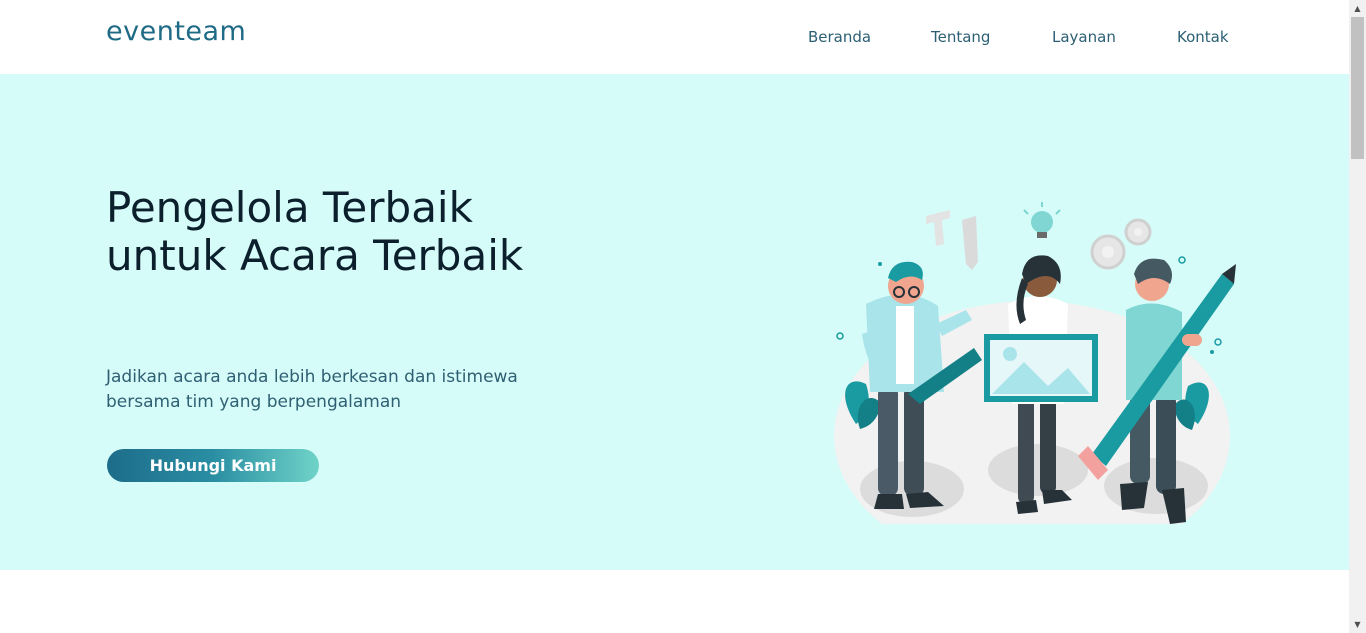 The image size is (1366, 633). What do you see at coordinates (1121, 244) in the screenshot?
I see `gear-icon` at bounding box center [1121, 244].